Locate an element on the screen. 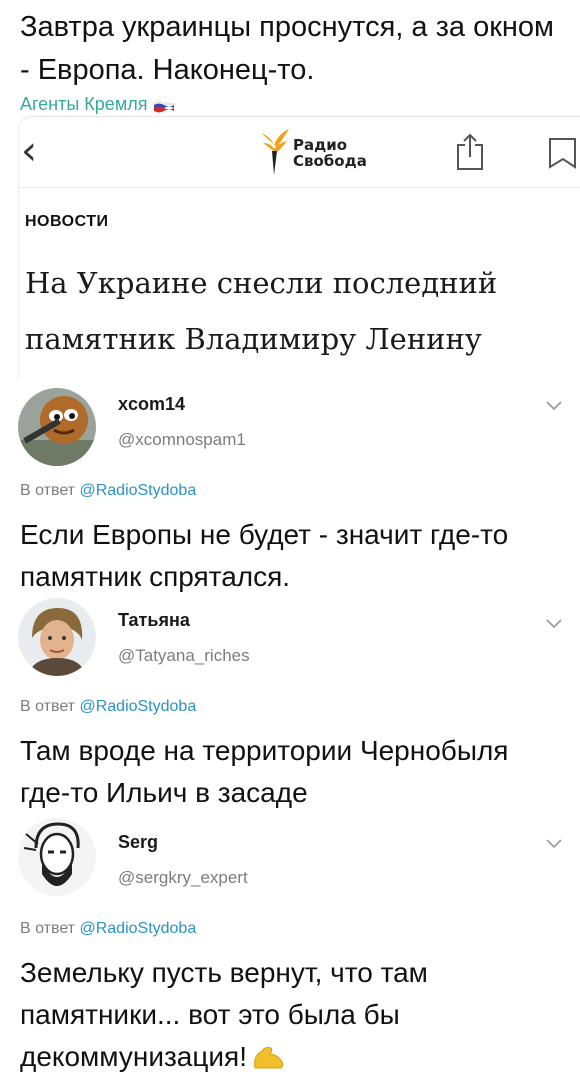 The width and height of the screenshot is (580, 1082). russian-flag-icon is located at coordinates (164, 105).